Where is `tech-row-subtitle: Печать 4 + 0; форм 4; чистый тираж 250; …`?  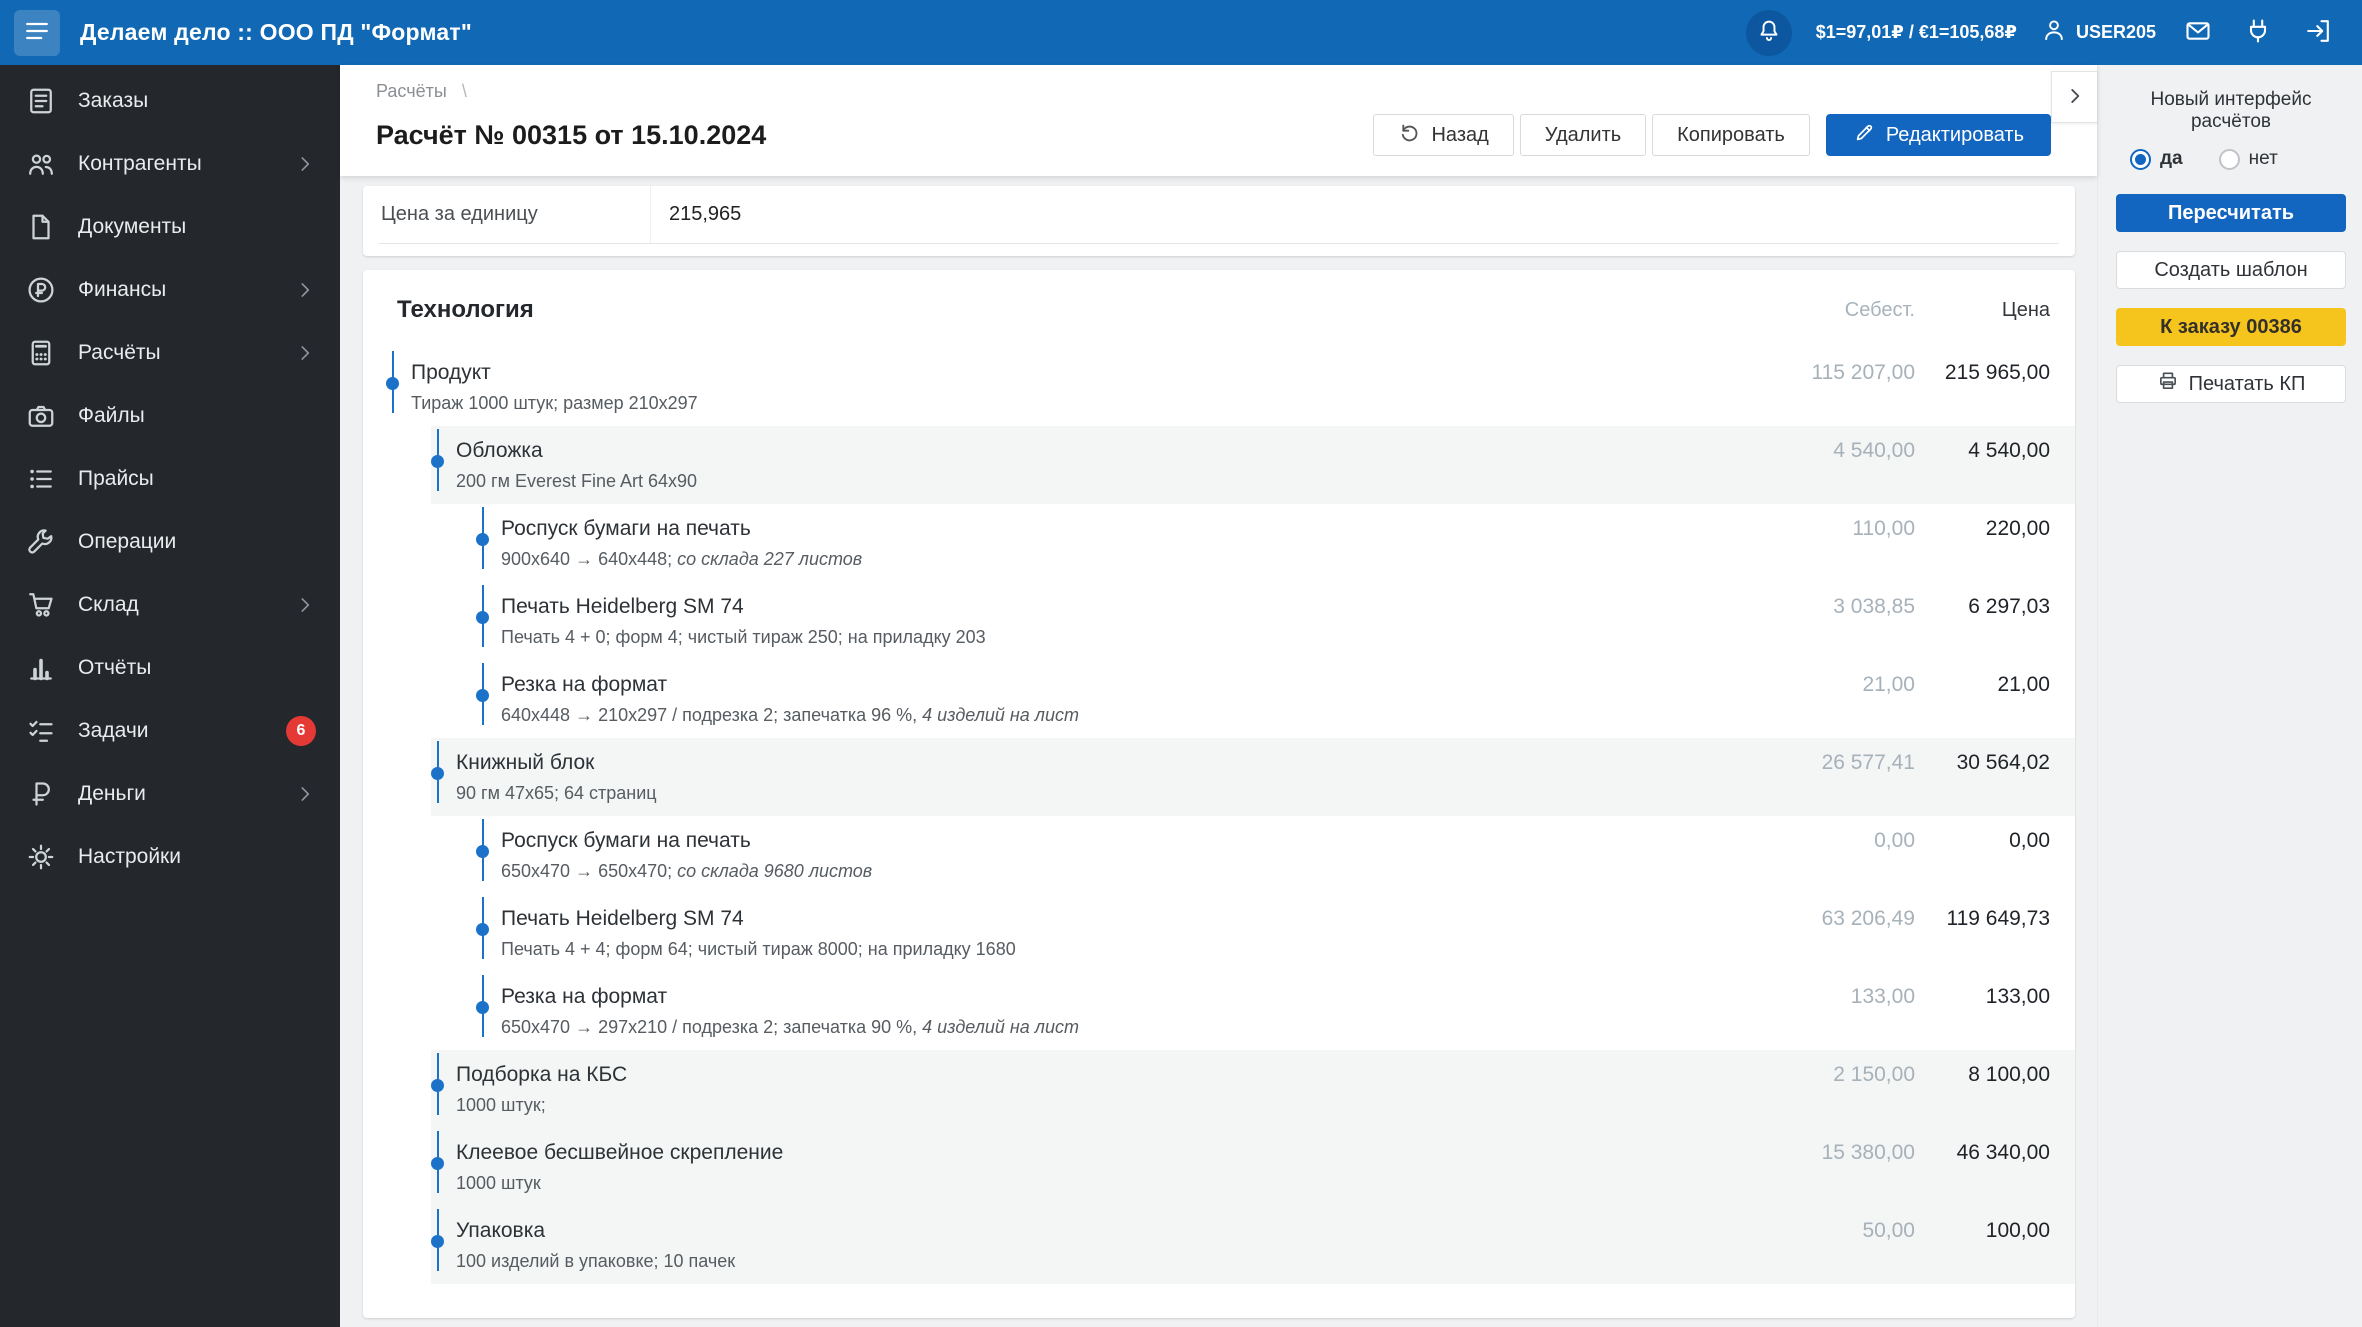
tech-row-subtitle: Печать 4 + 0; форм 4; чистый тираж 250; … is located at coordinates (743, 637).